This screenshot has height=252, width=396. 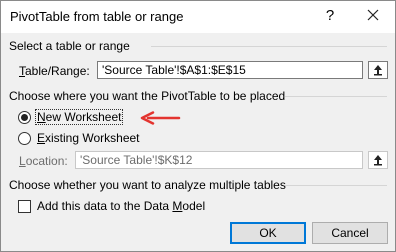 I want to click on close-glyph, so click(x=373, y=15).